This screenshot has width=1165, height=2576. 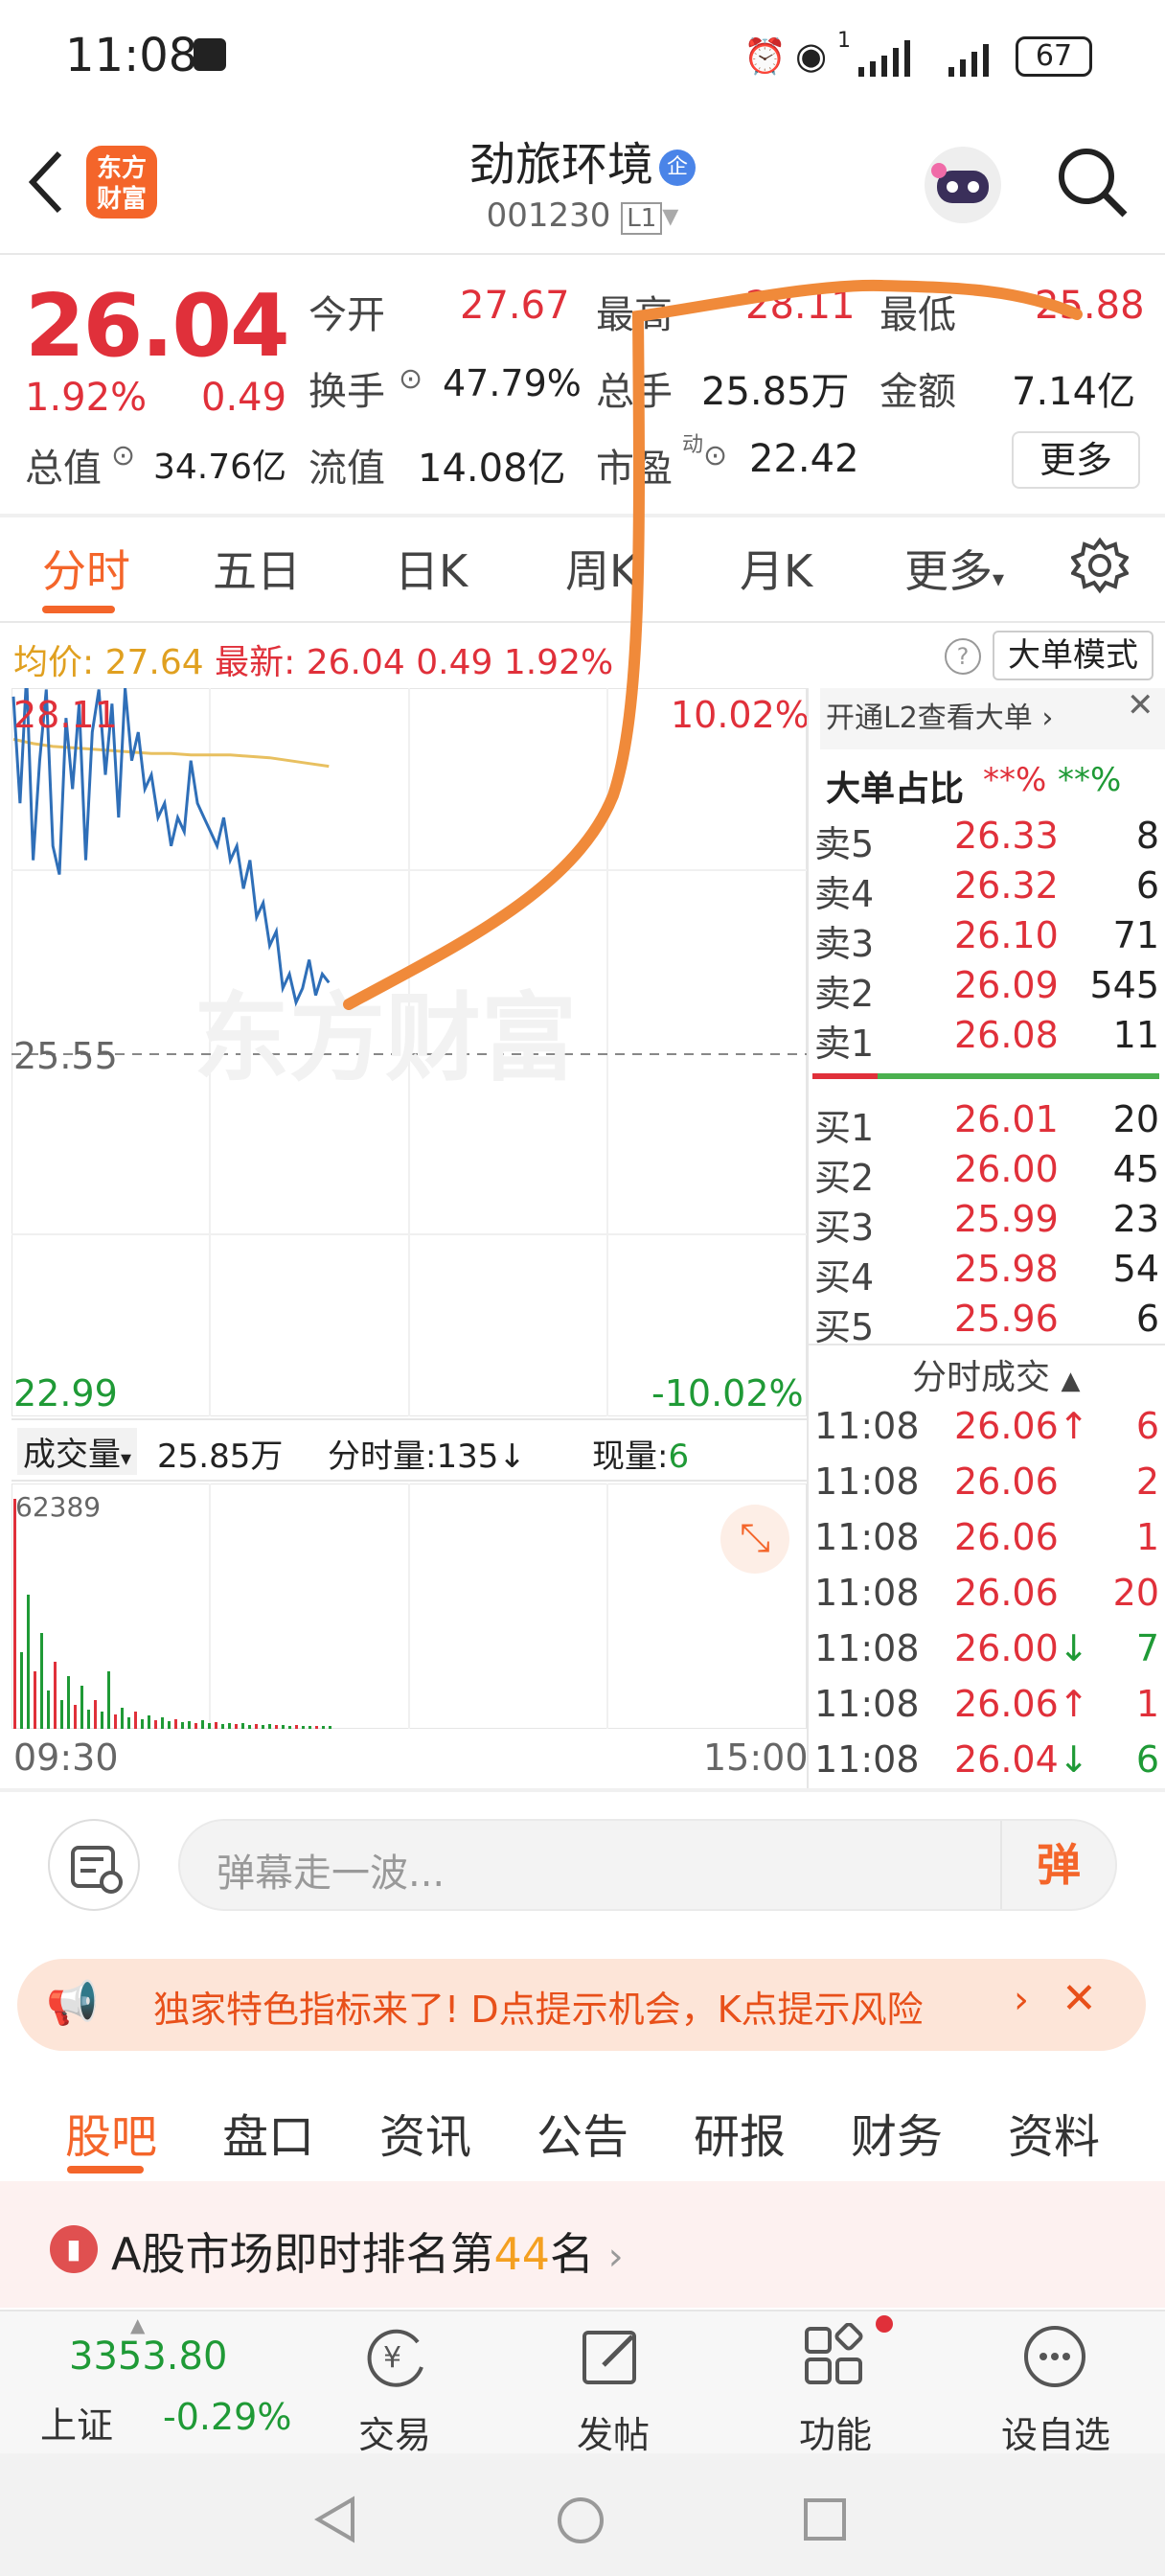 I want to click on danmu-settings-icon, so click(x=94, y=1865).